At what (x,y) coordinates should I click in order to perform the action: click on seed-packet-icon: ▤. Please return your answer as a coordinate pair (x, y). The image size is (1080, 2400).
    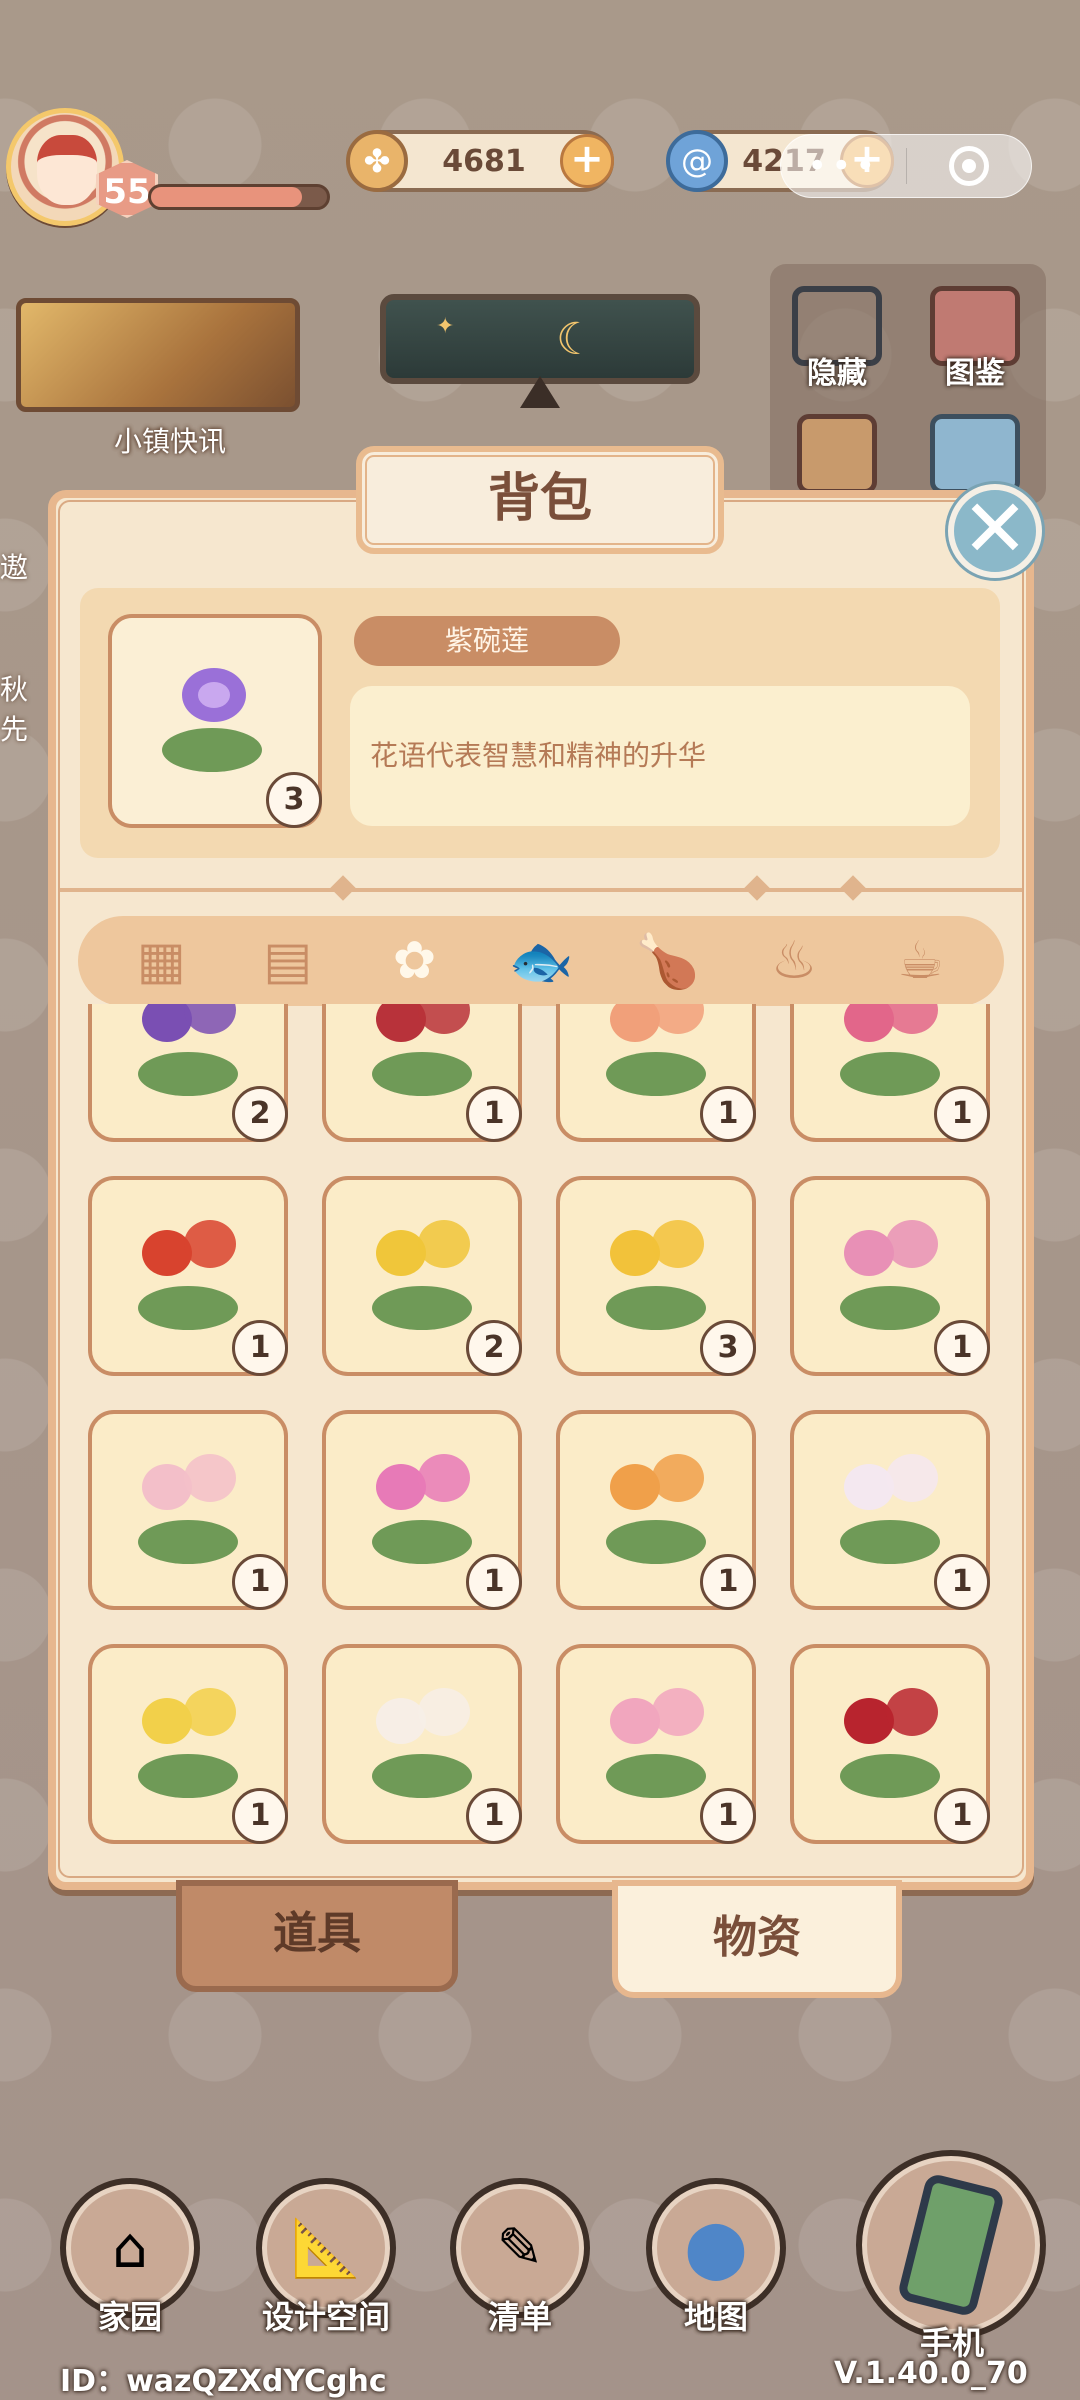
    Looking at the image, I should click on (288, 961).